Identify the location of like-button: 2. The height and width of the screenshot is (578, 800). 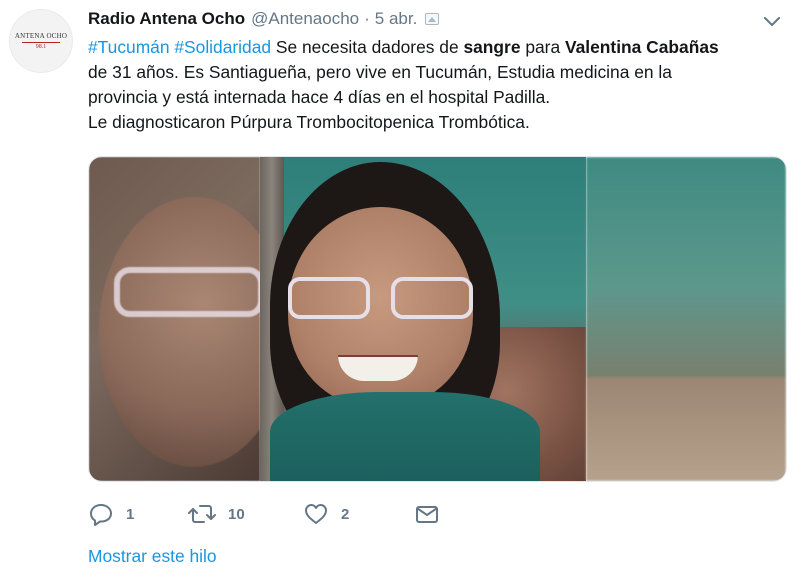
(359, 514).